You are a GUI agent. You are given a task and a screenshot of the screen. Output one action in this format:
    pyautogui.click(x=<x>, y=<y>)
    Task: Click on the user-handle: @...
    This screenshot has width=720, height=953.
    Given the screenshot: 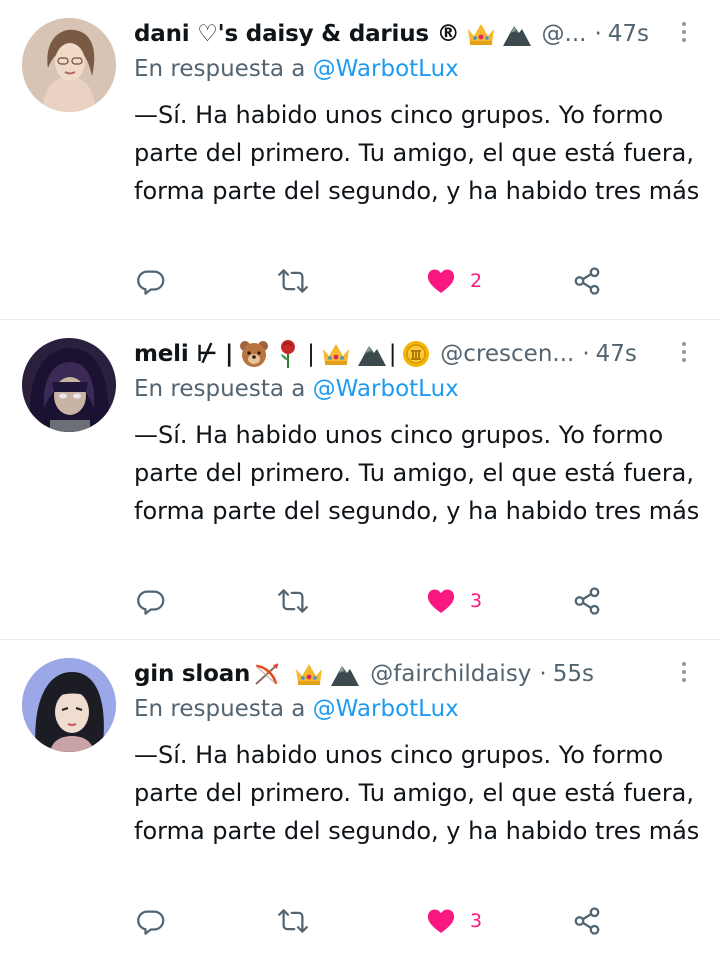 What is the action you would take?
    pyautogui.click(x=564, y=34)
    